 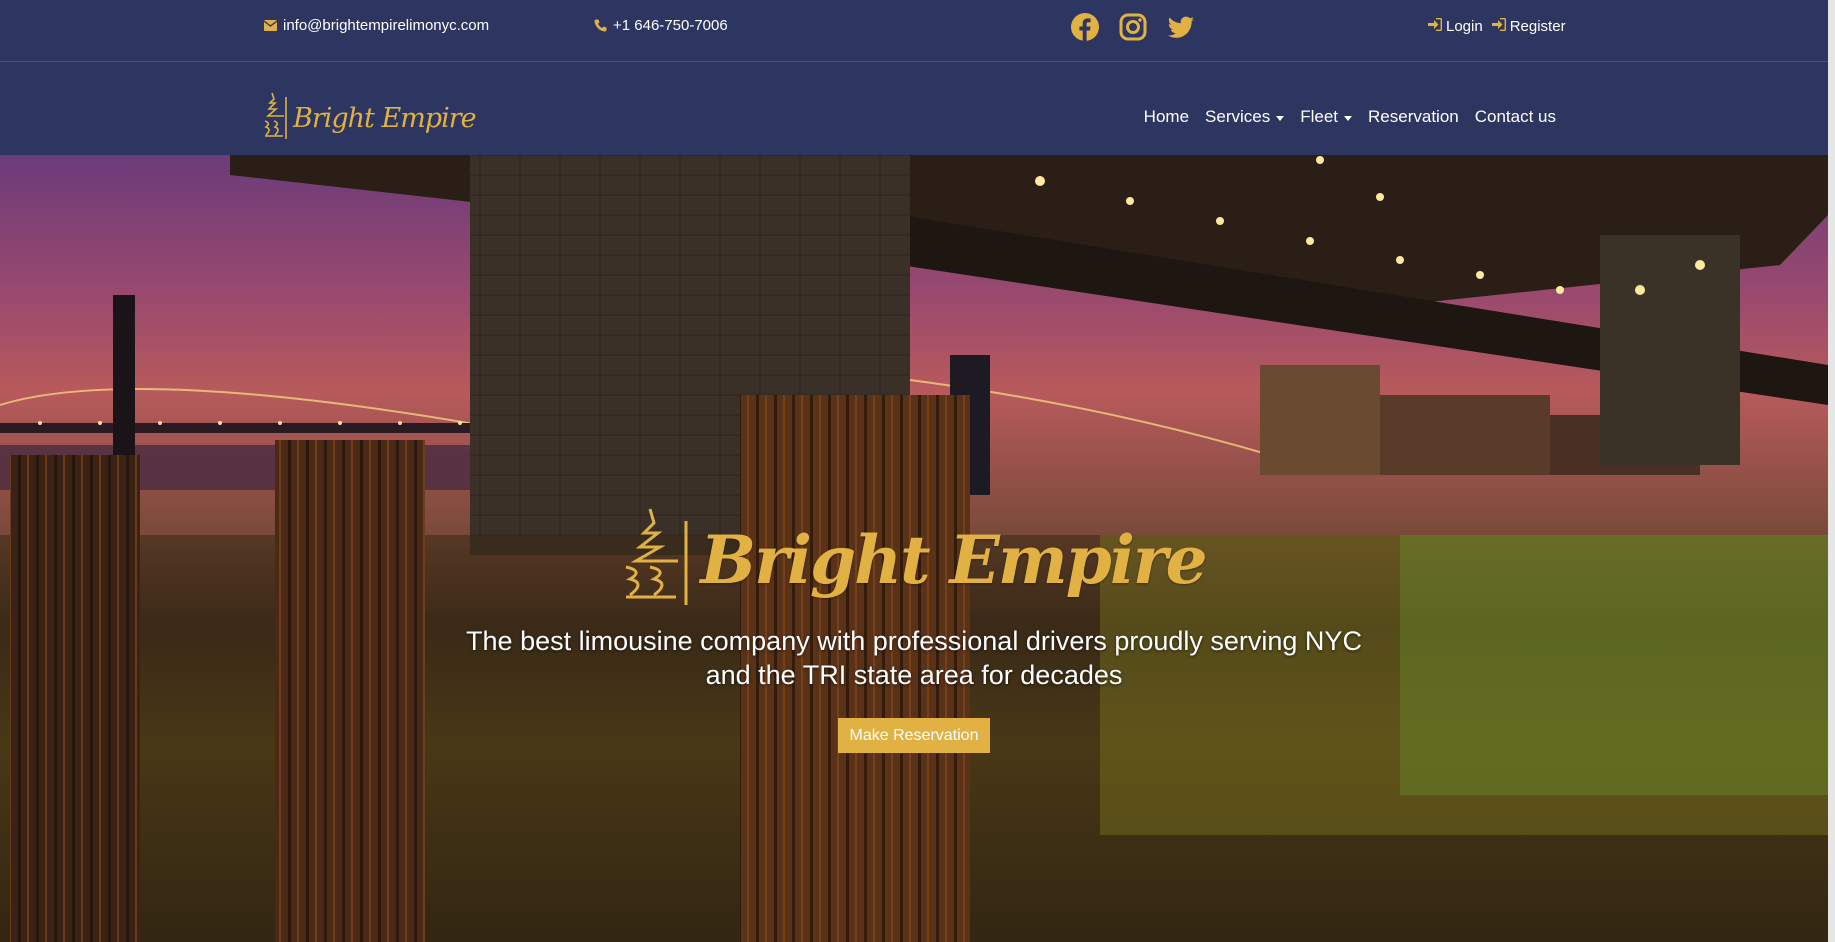 I want to click on nav-reservation-label: Reservation, so click(x=1413, y=116).